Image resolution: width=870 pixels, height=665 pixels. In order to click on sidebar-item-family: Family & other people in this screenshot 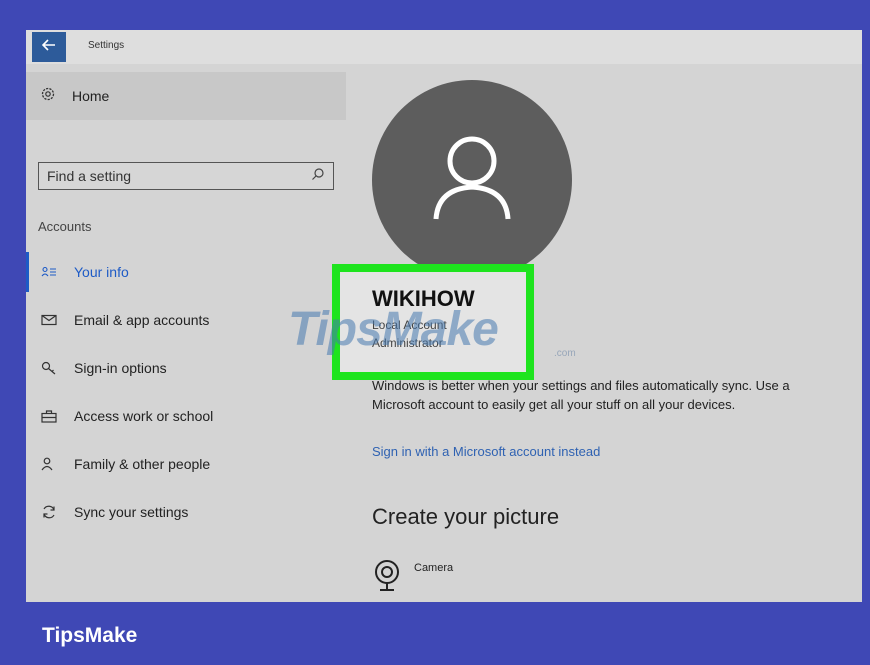, I will do `click(186, 464)`.